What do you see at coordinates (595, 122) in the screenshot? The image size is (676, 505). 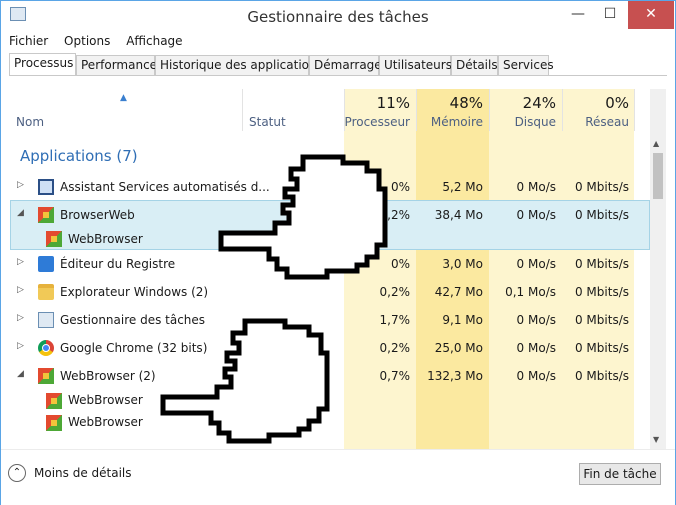 I see `column-network: Réseau` at bounding box center [595, 122].